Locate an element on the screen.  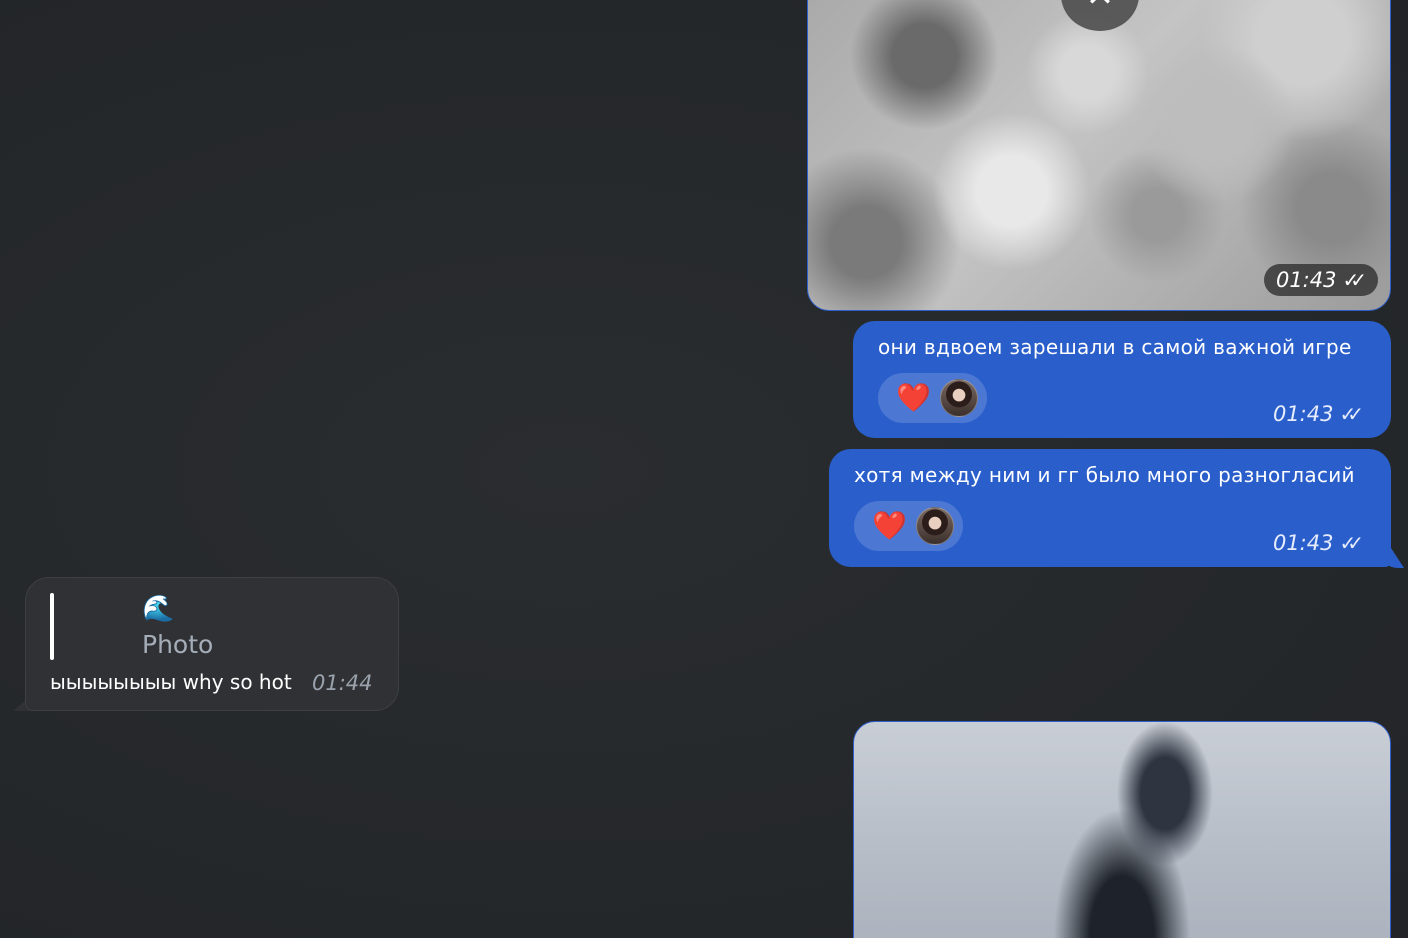
message-time: 01:44 is located at coordinates (342, 683).